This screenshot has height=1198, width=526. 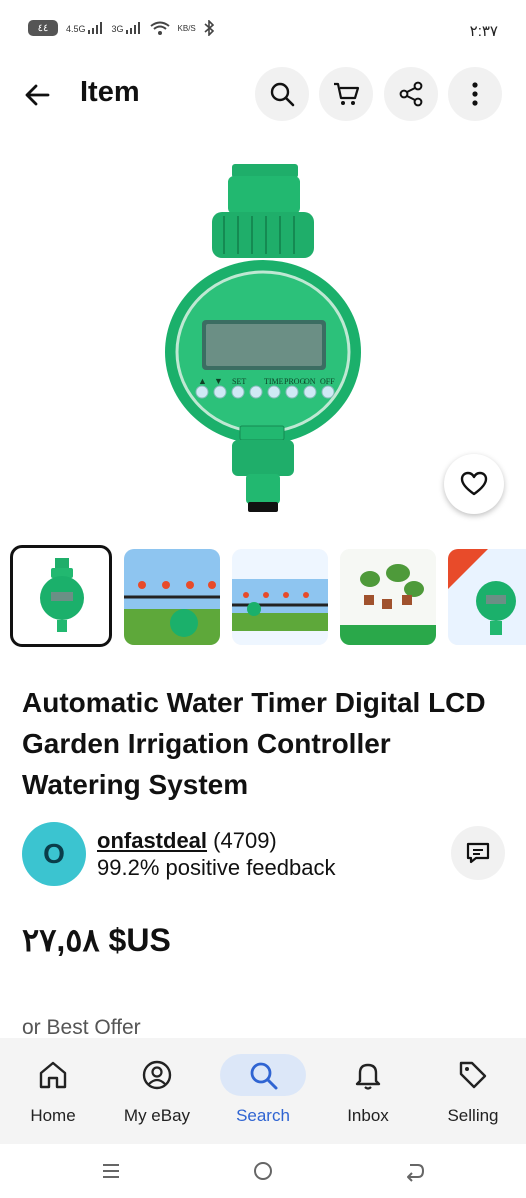 What do you see at coordinates (263, 1115) in the screenshot?
I see `nav-search-label: Search` at bounding box center [263, 1115].